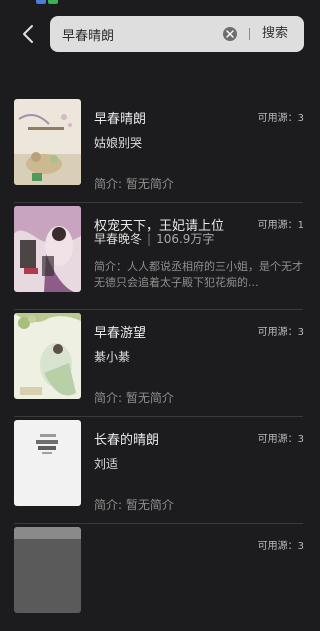 The height and width of the screenshot is (631, 320). Describe the element at coordinates (112, 357) in the screenshot. I see `book-author: 綦小綦` at that location.